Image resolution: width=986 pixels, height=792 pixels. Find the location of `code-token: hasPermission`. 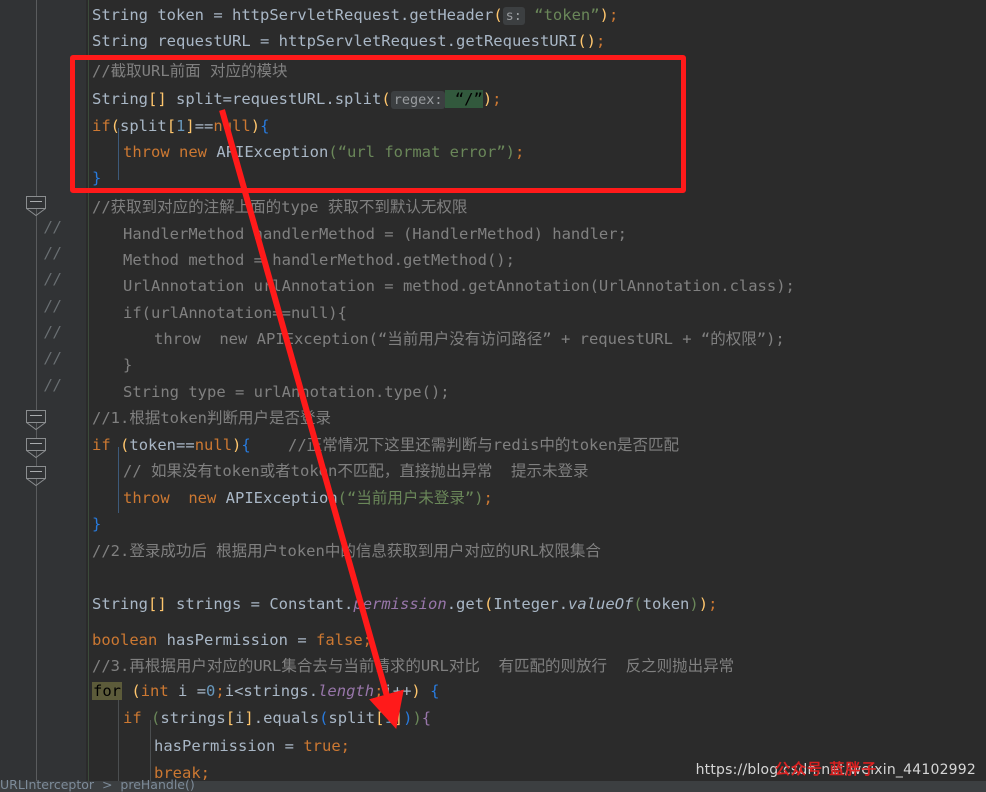

code-token: hasPermission is located at coordinates (219, 746).